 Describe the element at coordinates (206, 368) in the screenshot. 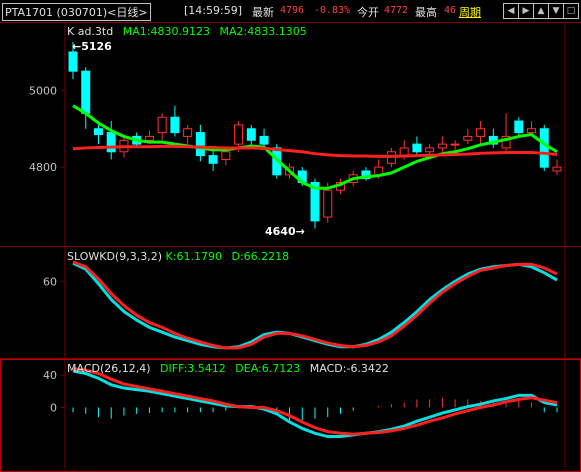

I see `diff-value: 3.5412` at that location.